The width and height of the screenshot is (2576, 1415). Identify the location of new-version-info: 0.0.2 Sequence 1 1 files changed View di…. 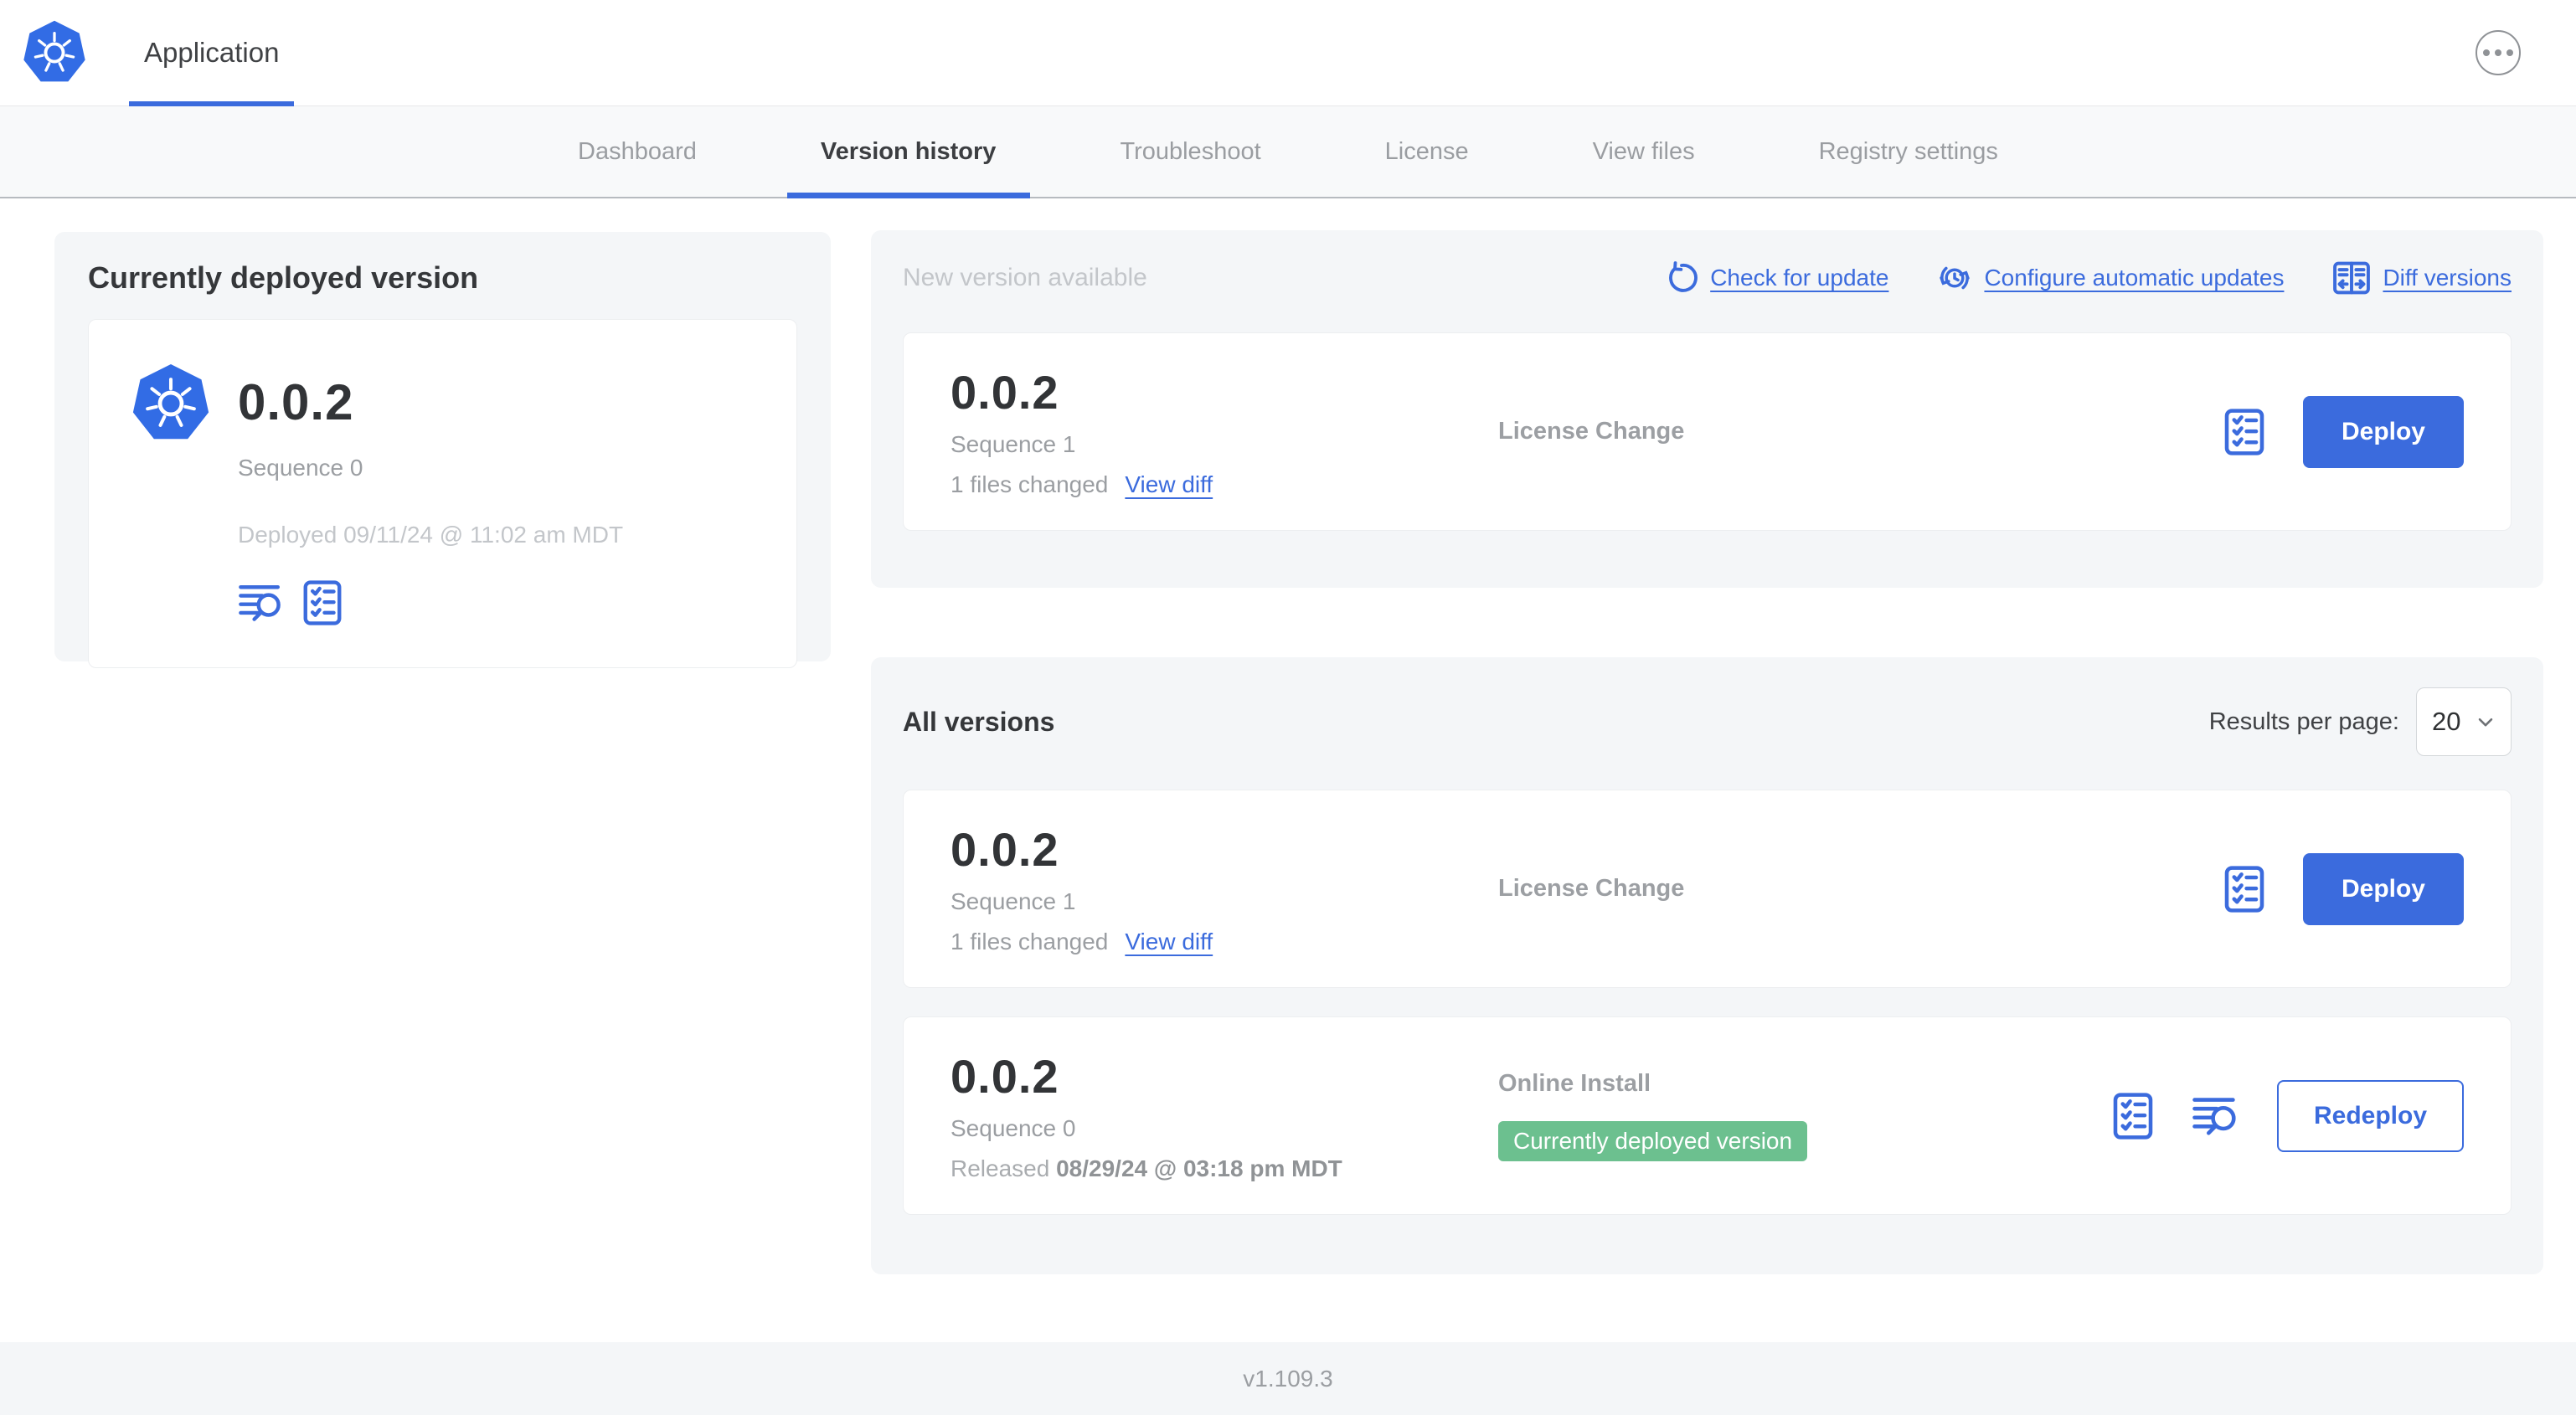
(1224, 431).